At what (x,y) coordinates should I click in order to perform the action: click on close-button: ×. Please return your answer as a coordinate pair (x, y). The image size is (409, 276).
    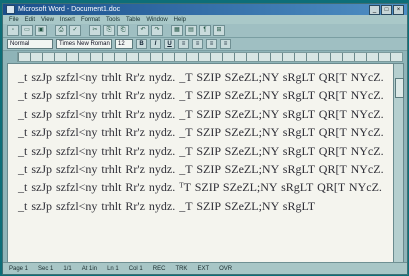
    Looking at the image, I should click on (398, 9).